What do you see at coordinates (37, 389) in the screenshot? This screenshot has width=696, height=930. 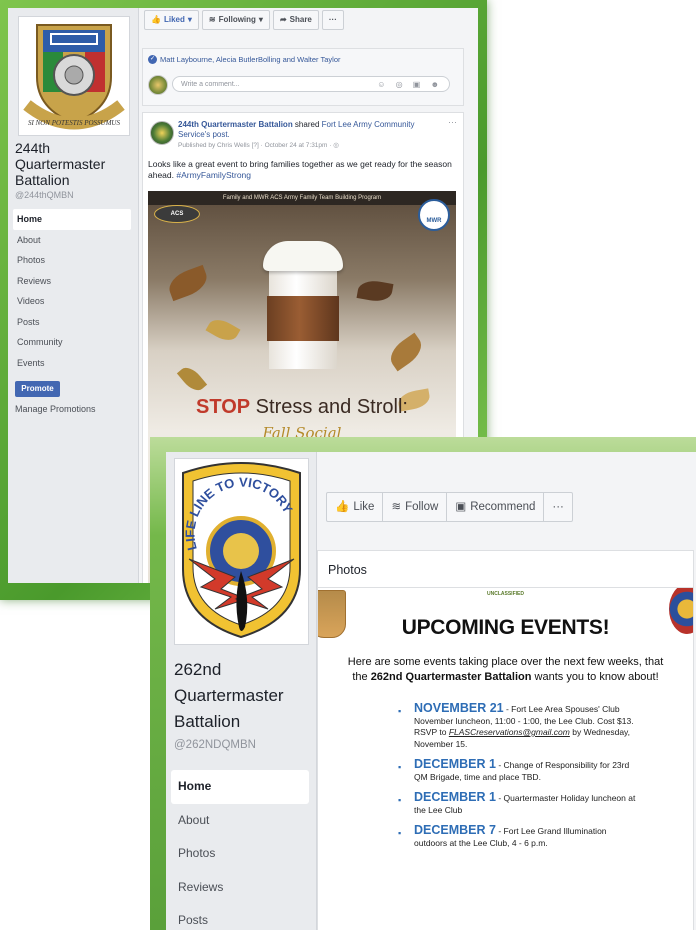 I see `promote-button: Promote` at bounding box center [37, 389].